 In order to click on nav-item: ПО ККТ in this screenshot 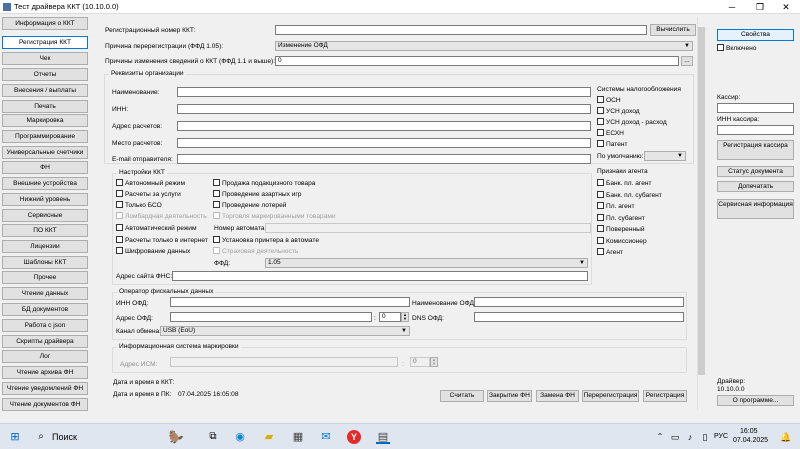, I will do `click(45, 230)`.